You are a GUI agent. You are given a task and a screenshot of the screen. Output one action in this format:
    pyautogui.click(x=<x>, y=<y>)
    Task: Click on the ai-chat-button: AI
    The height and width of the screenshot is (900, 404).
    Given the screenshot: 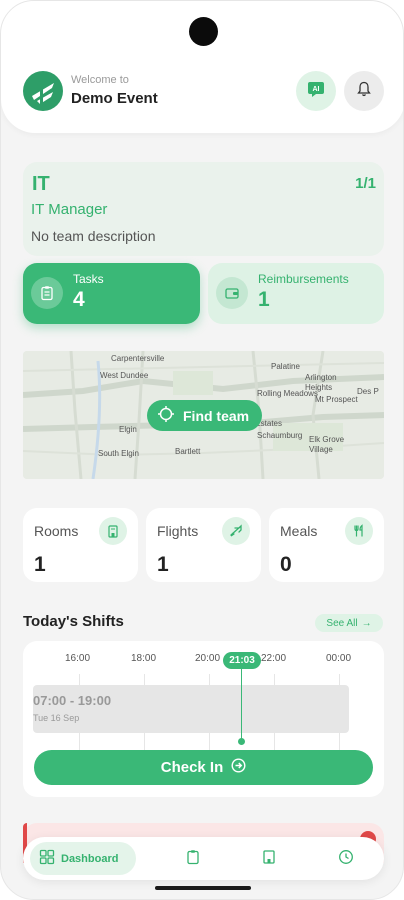 What is the action you would take?
    pyautogui.click(x=316, y=91)
    